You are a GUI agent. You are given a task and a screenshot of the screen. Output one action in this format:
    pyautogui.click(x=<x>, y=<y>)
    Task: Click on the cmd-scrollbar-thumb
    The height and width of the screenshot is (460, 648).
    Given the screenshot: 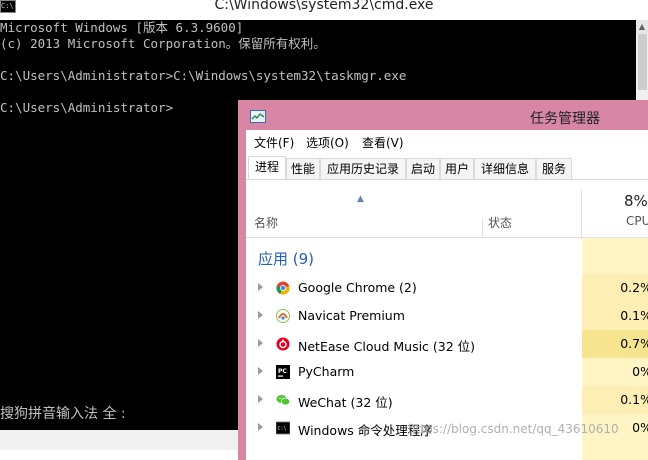 What is the action you would take?
    pyautogui.click(x=642, y=62)
    